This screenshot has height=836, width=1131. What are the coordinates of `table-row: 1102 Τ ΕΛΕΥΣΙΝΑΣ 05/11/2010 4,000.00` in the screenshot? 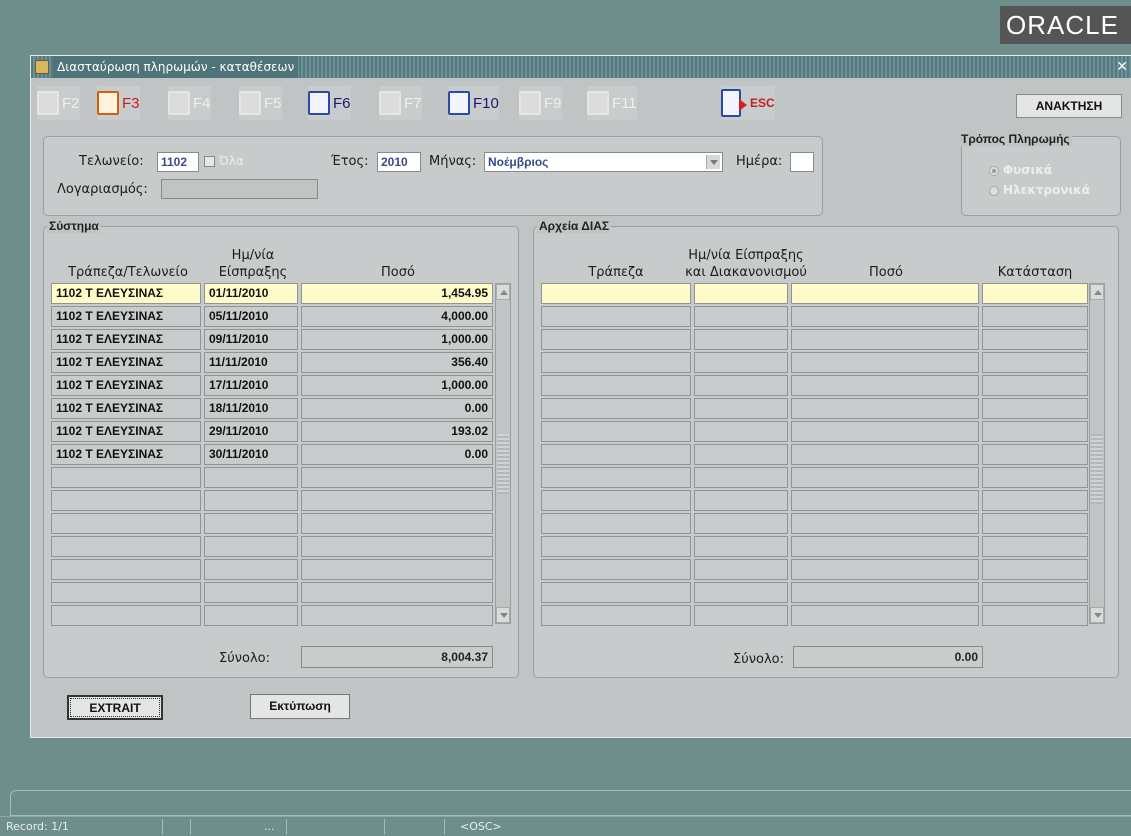 It's located at (273, 317).